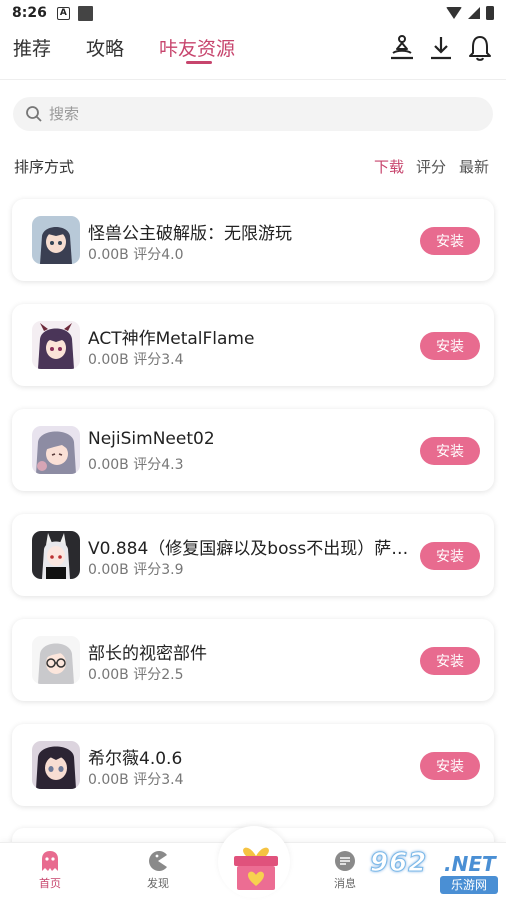 The width and height of the screenshot is (506, 900). Describe the element at coordinates (147, 654) in the screenshot. I see `app-name: 部长的视密部件` at that location.